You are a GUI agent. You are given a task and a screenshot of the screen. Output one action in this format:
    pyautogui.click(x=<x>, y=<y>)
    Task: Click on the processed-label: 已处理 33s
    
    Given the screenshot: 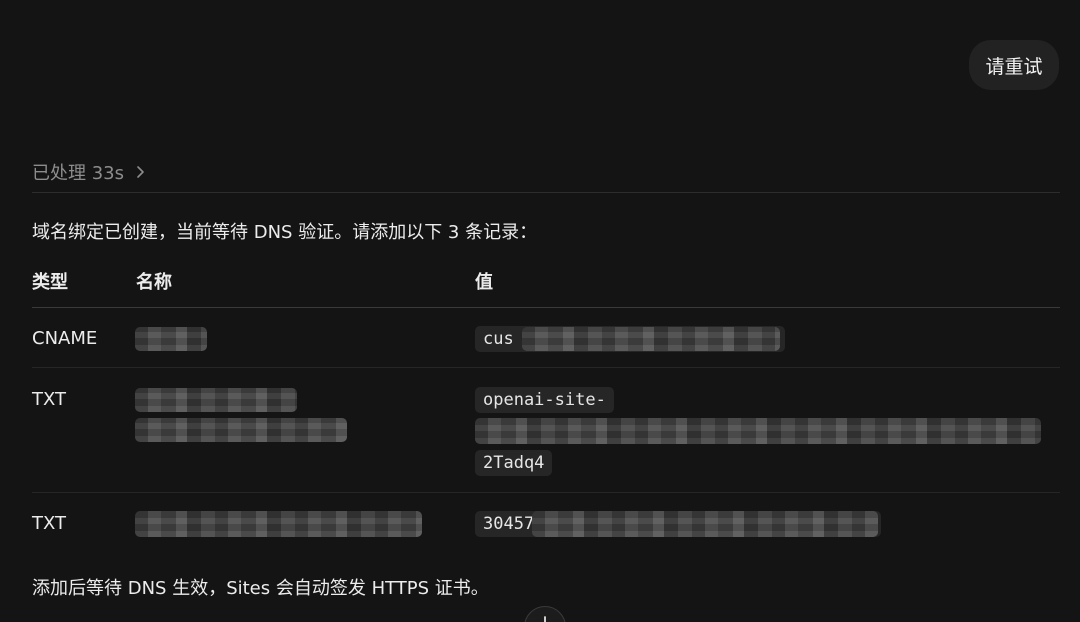 What is the action you would take?
    pyautogui.click(x=78, y=173)
    